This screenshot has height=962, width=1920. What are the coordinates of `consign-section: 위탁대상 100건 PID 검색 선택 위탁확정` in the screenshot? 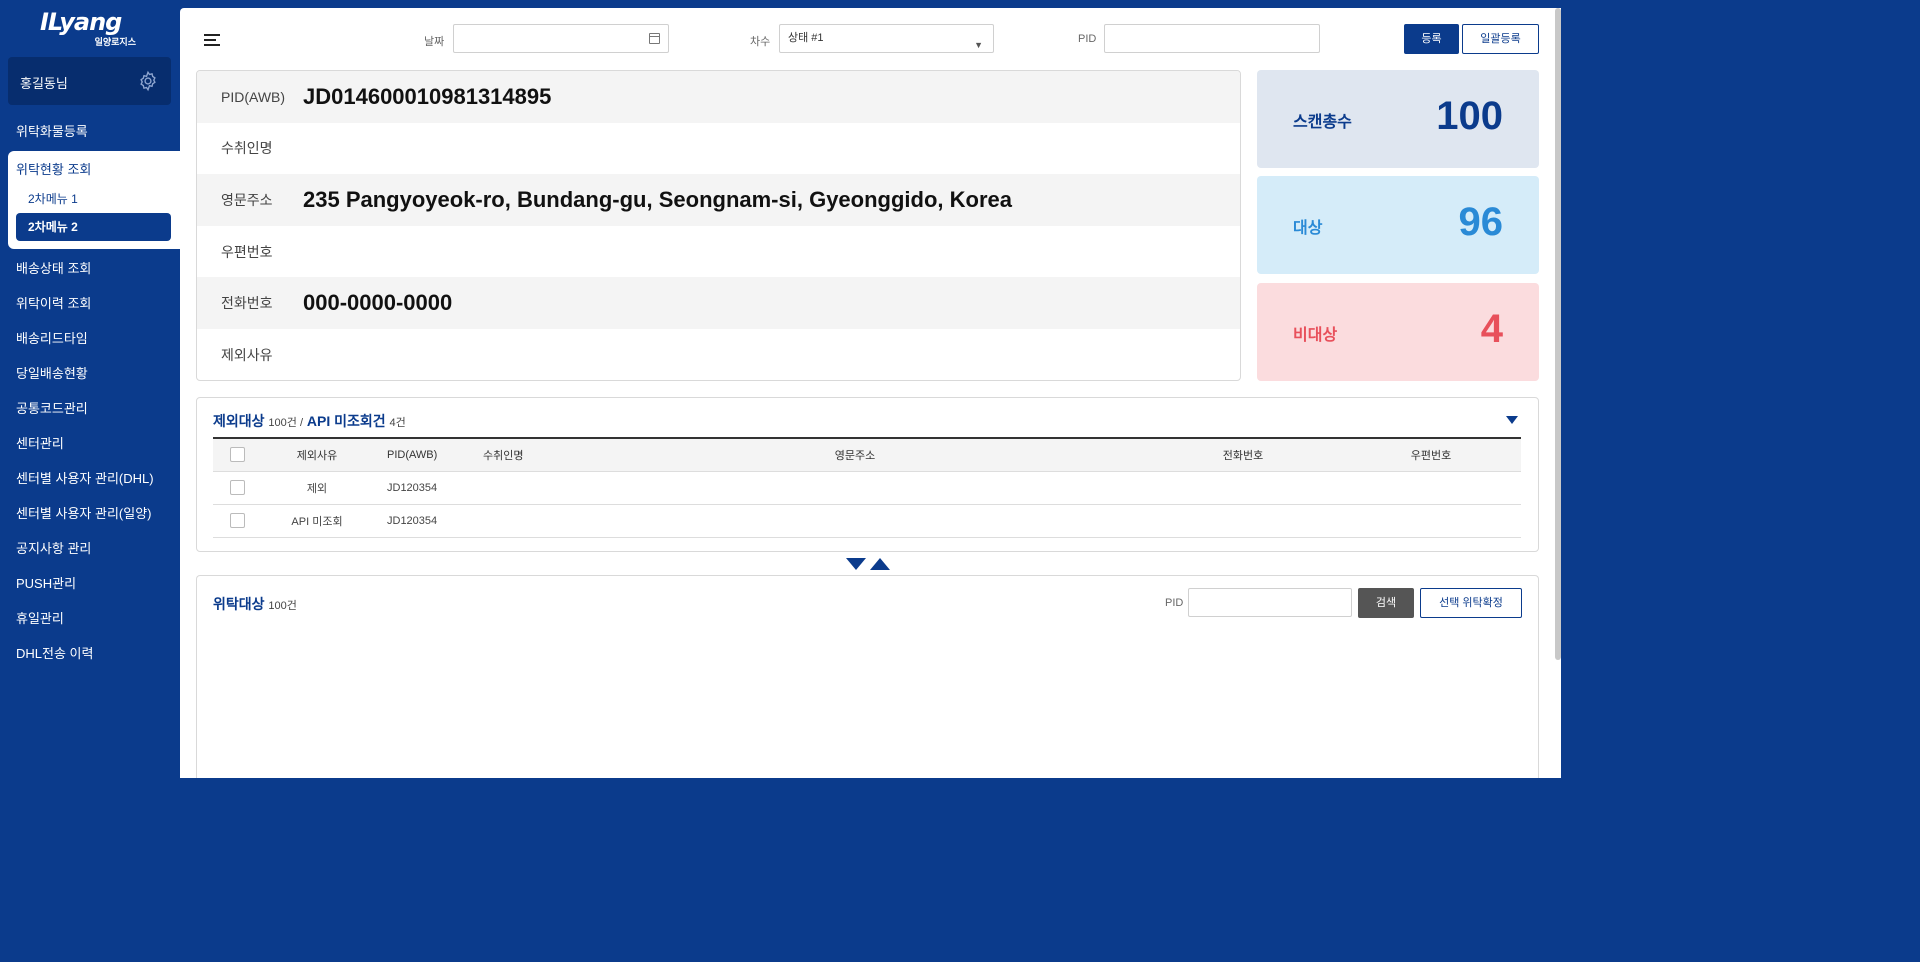 It's located at (867, 676).